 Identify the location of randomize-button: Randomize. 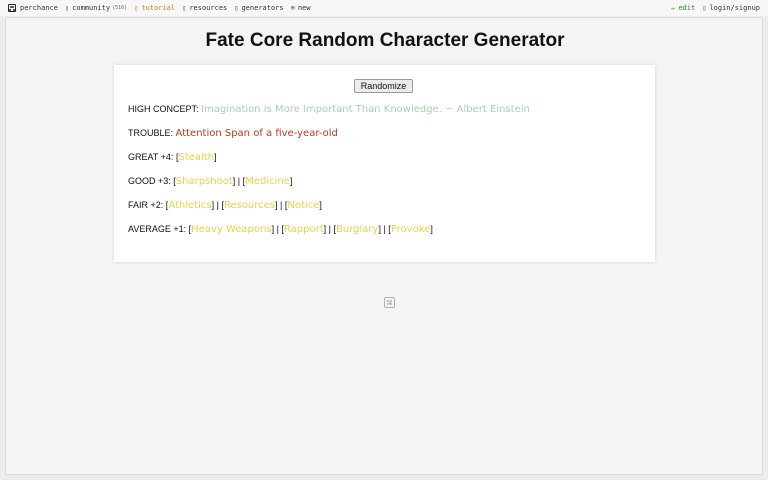
(383, 86).